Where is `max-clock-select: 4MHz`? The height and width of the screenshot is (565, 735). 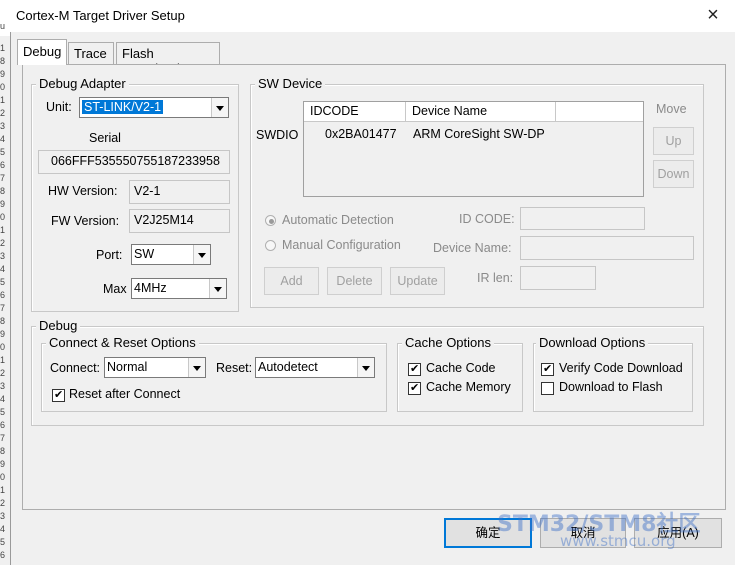 max-clock-select: 4MHz is located at coordinates (179, 288).